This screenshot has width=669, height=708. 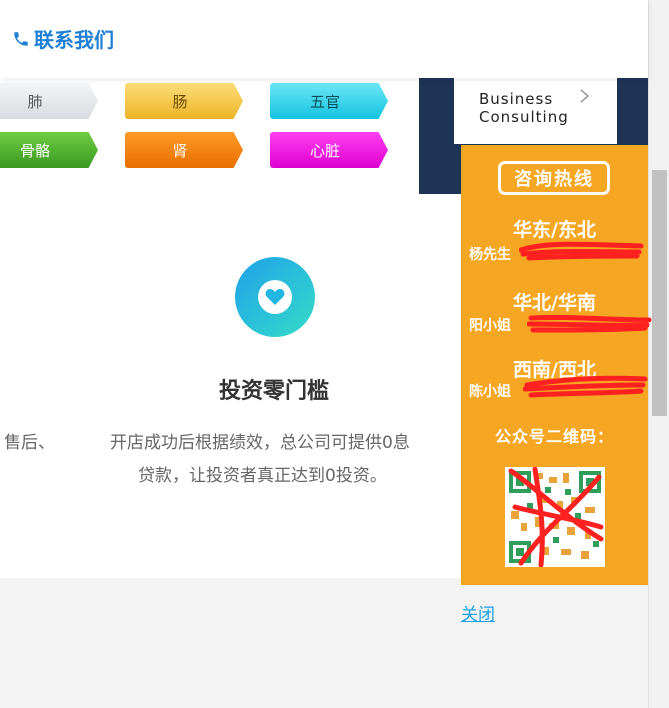 What do you see at coordinates (324, 150) in the screenshot?
I see `tag-label: 心脏` at bounding box center [324, 150].